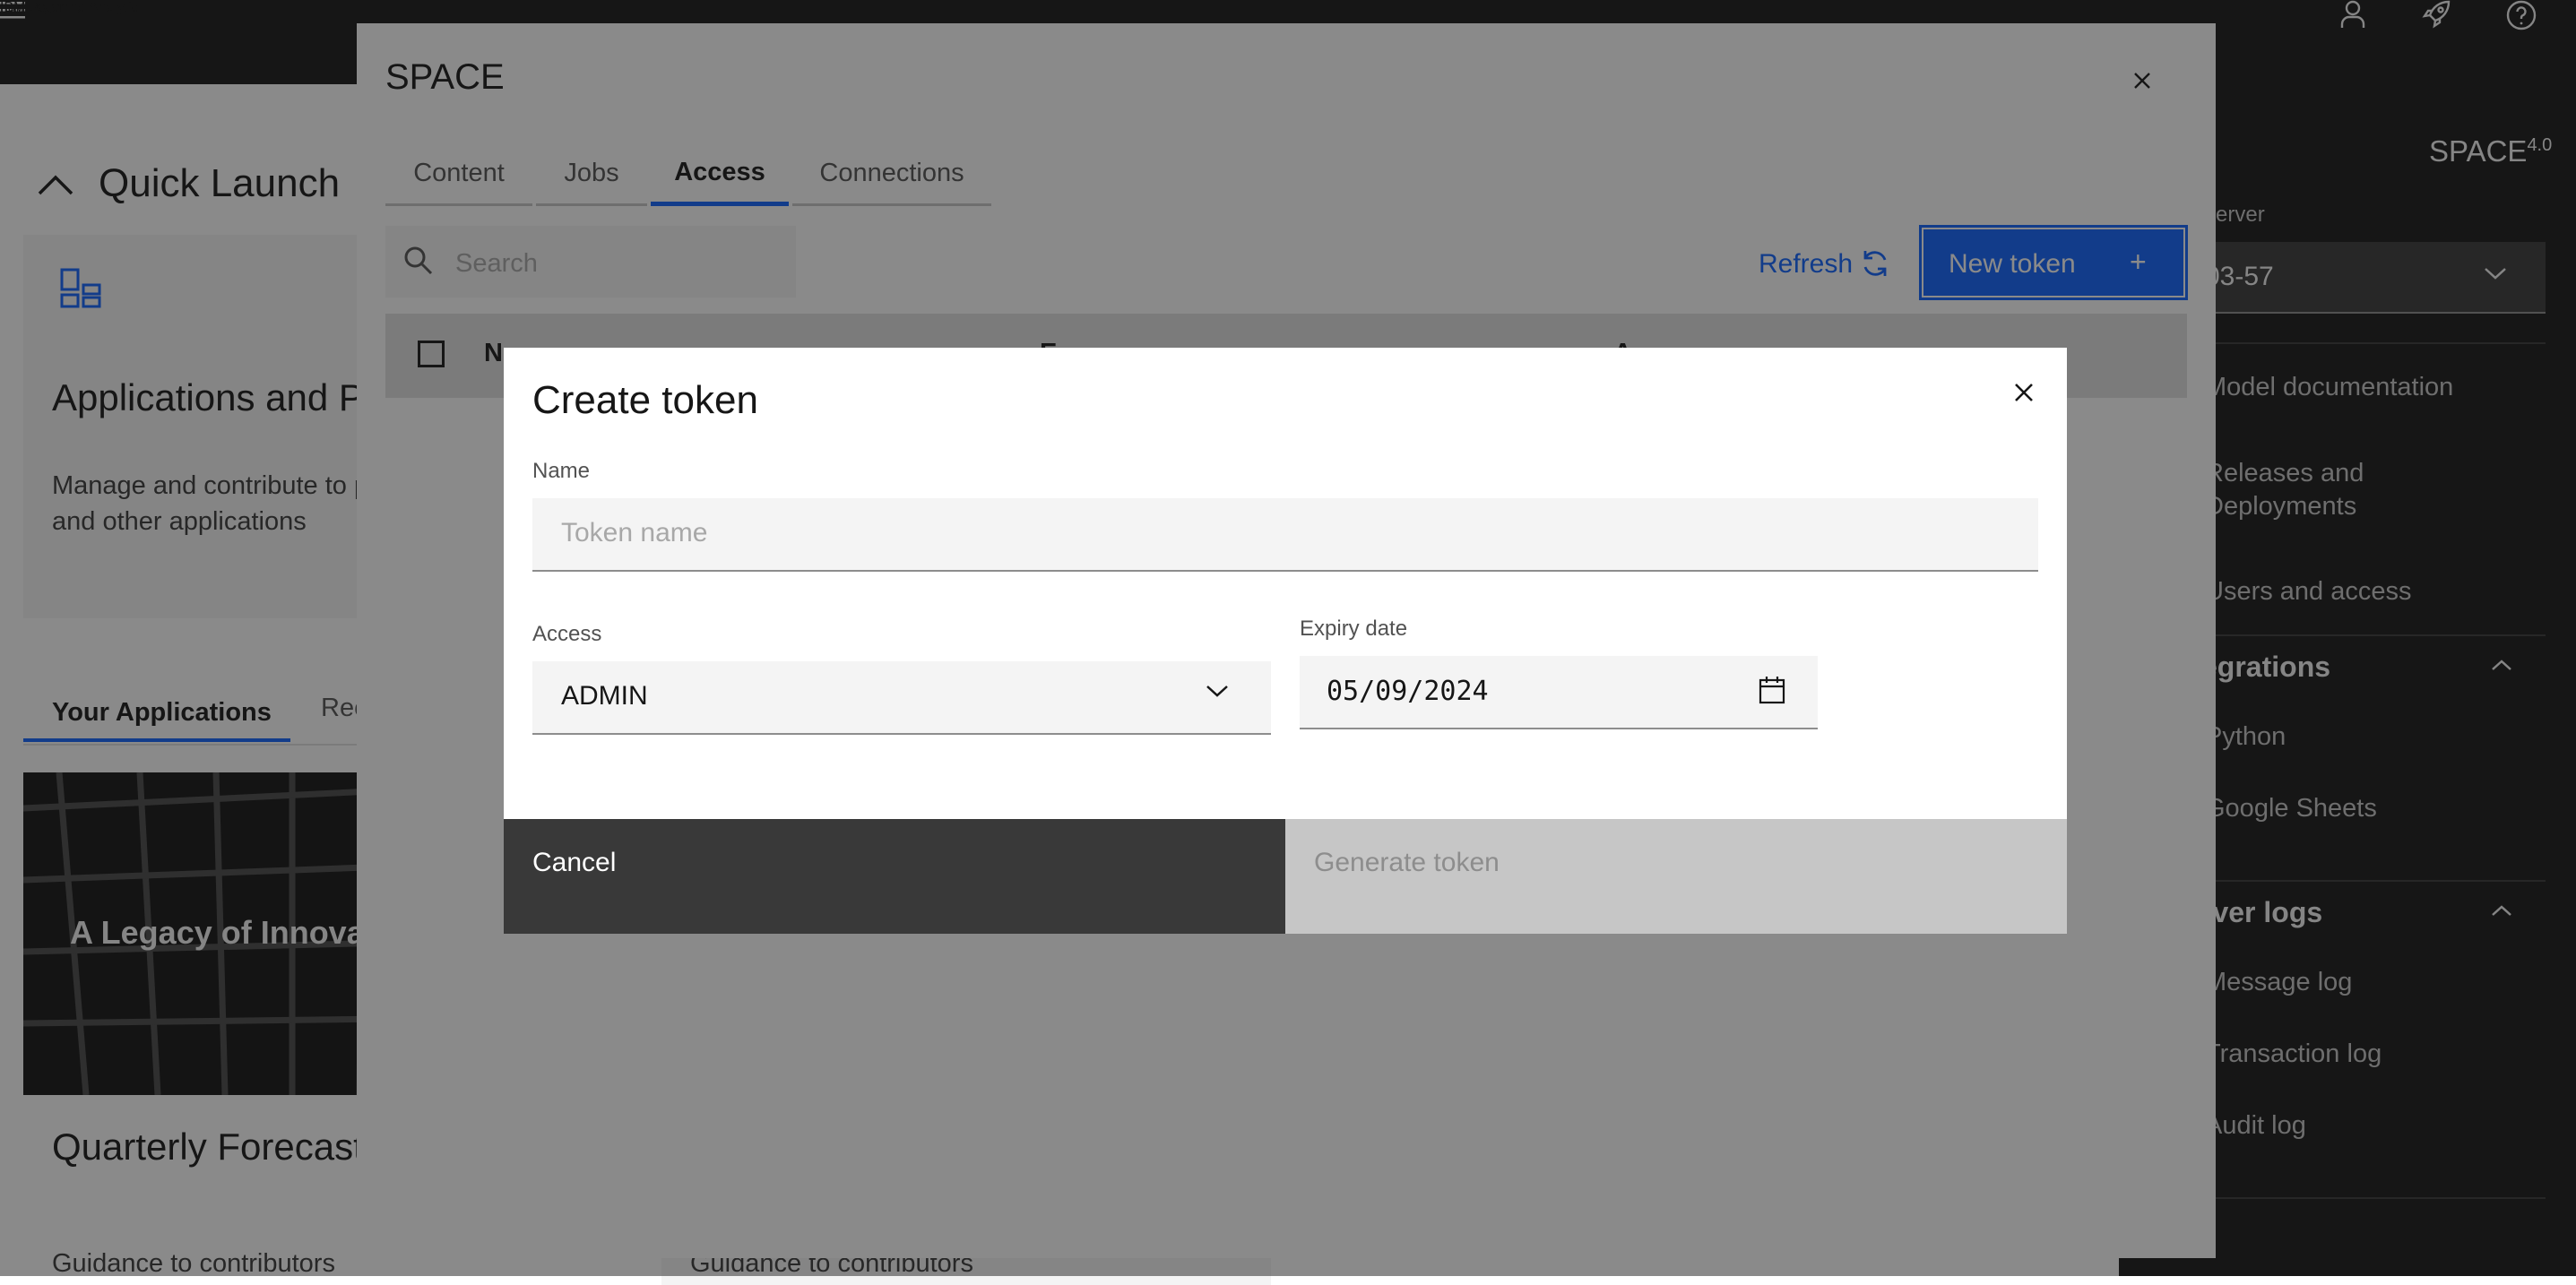 The image size is (2576, 1285). I want to click on token-name-input, so click(1285, 535).